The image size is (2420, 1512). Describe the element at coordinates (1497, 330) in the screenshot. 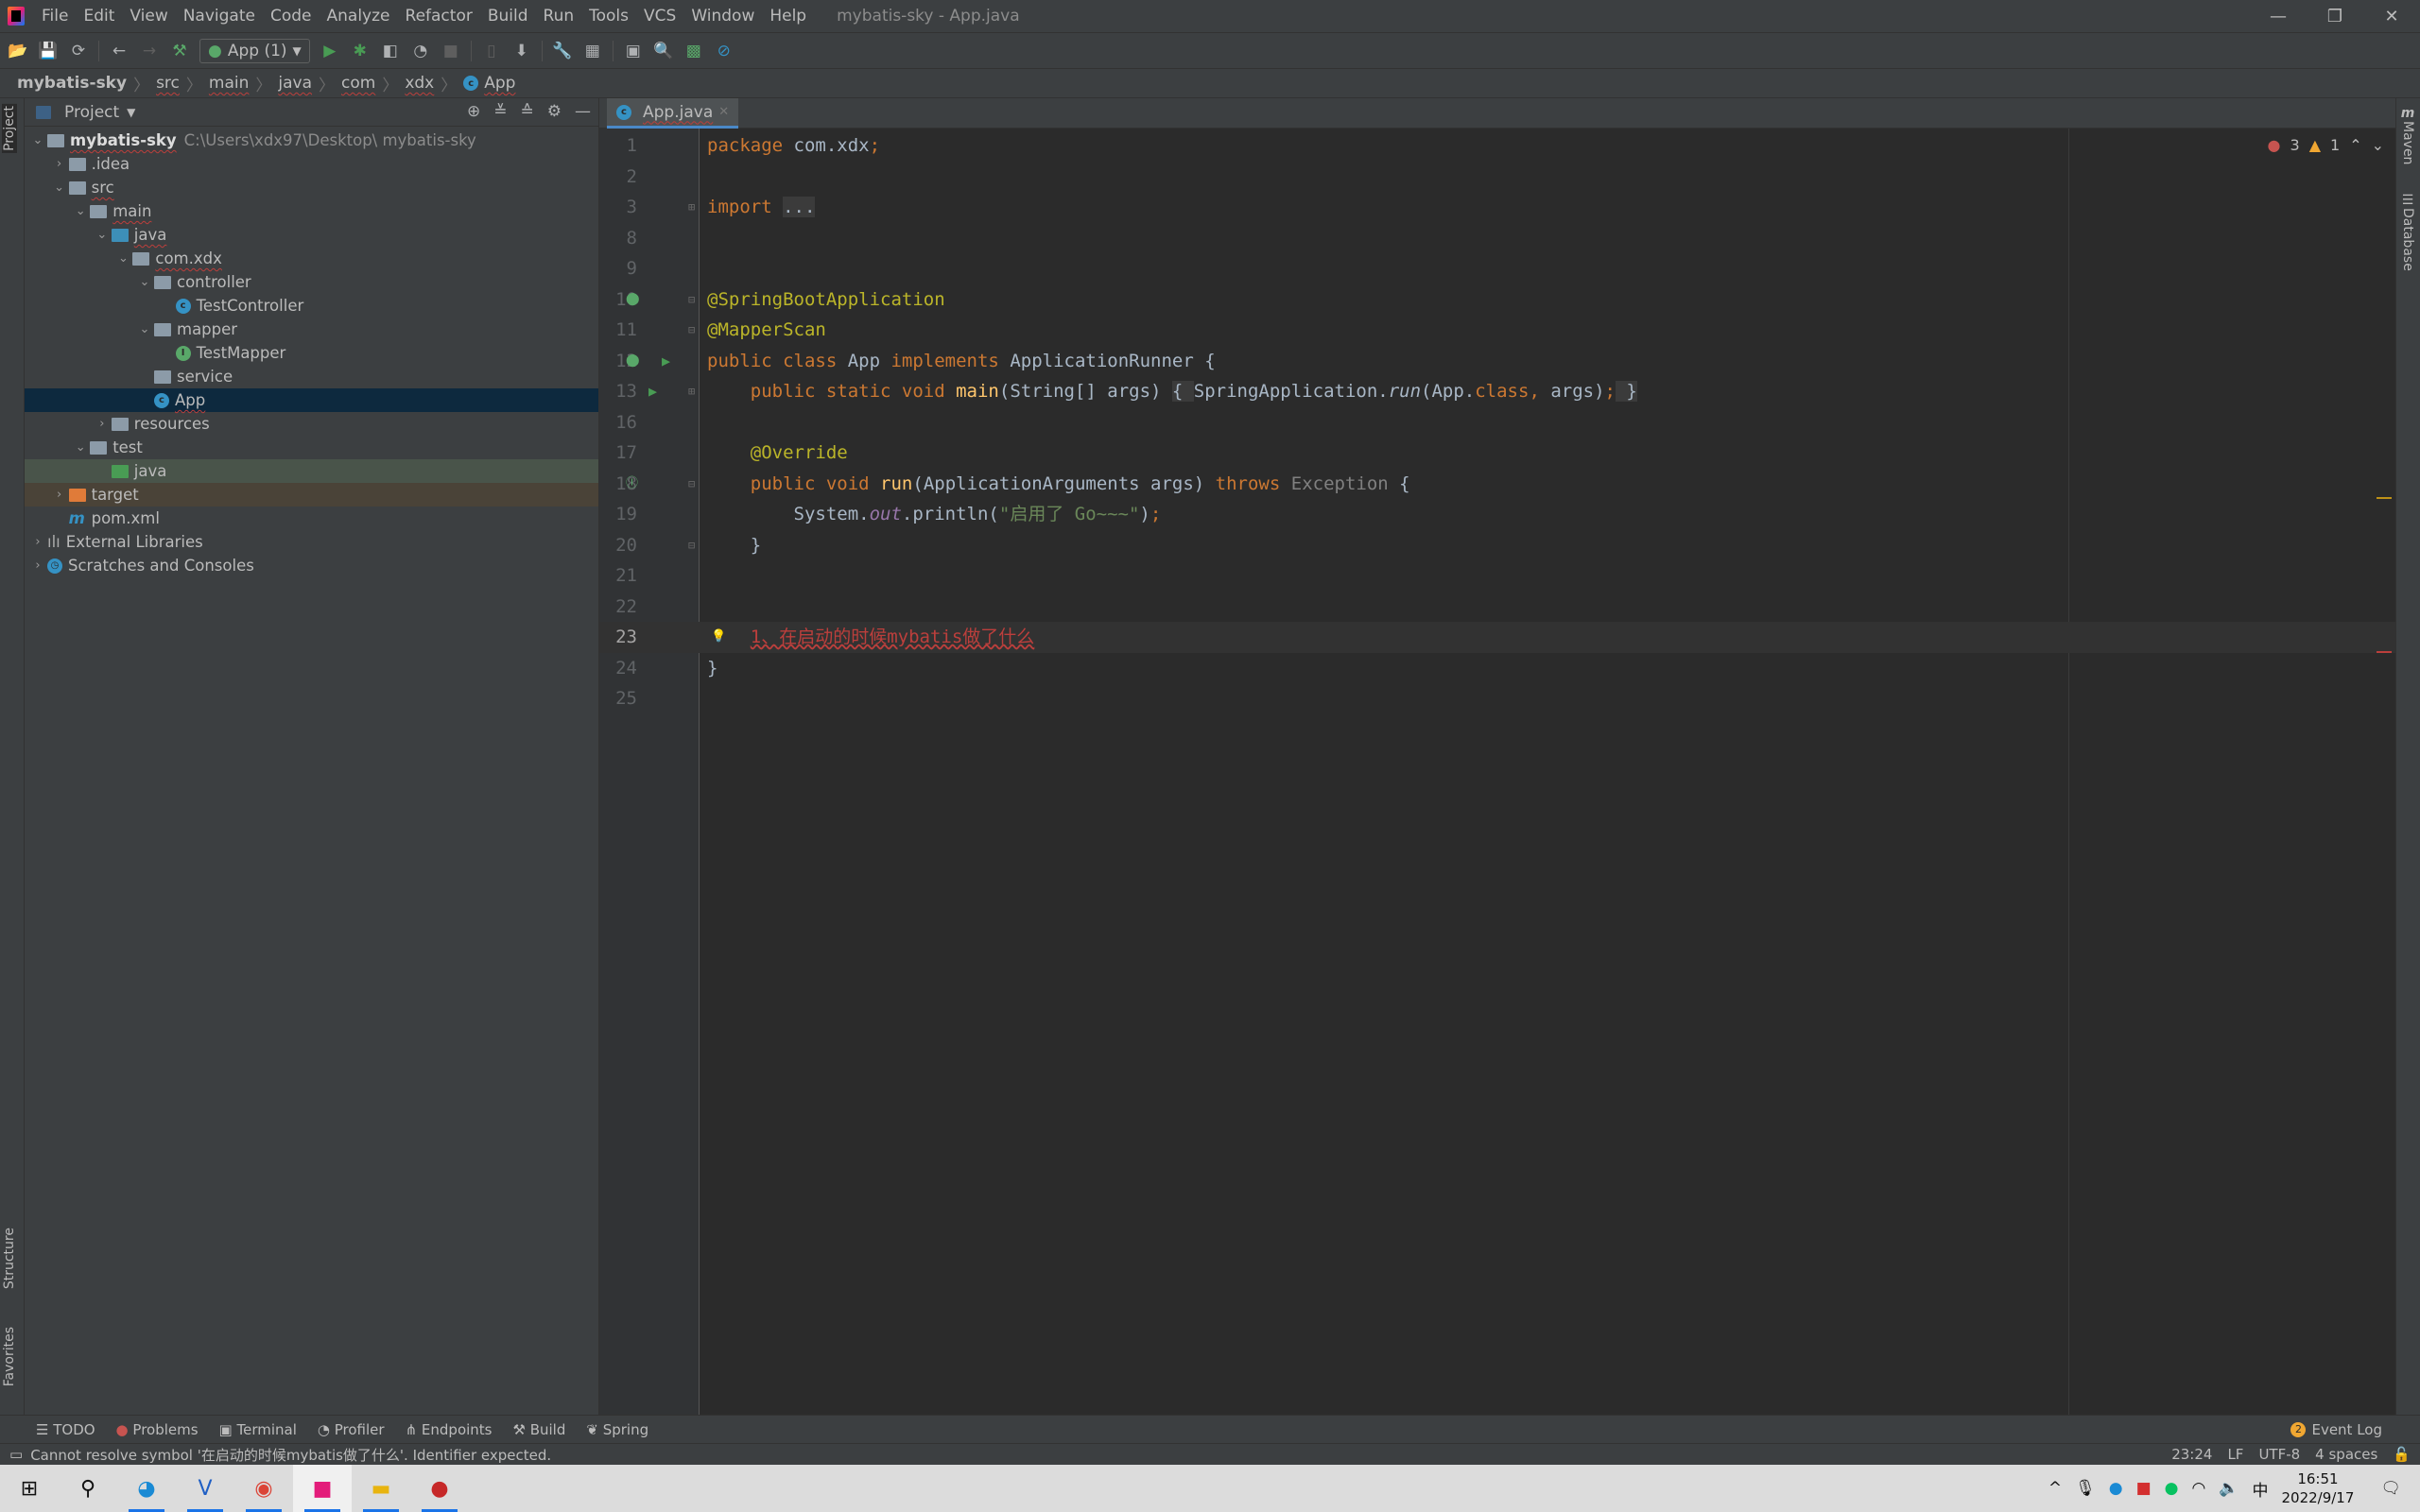

I see `code-line: 11 @MapperScan ⊟` at that location.